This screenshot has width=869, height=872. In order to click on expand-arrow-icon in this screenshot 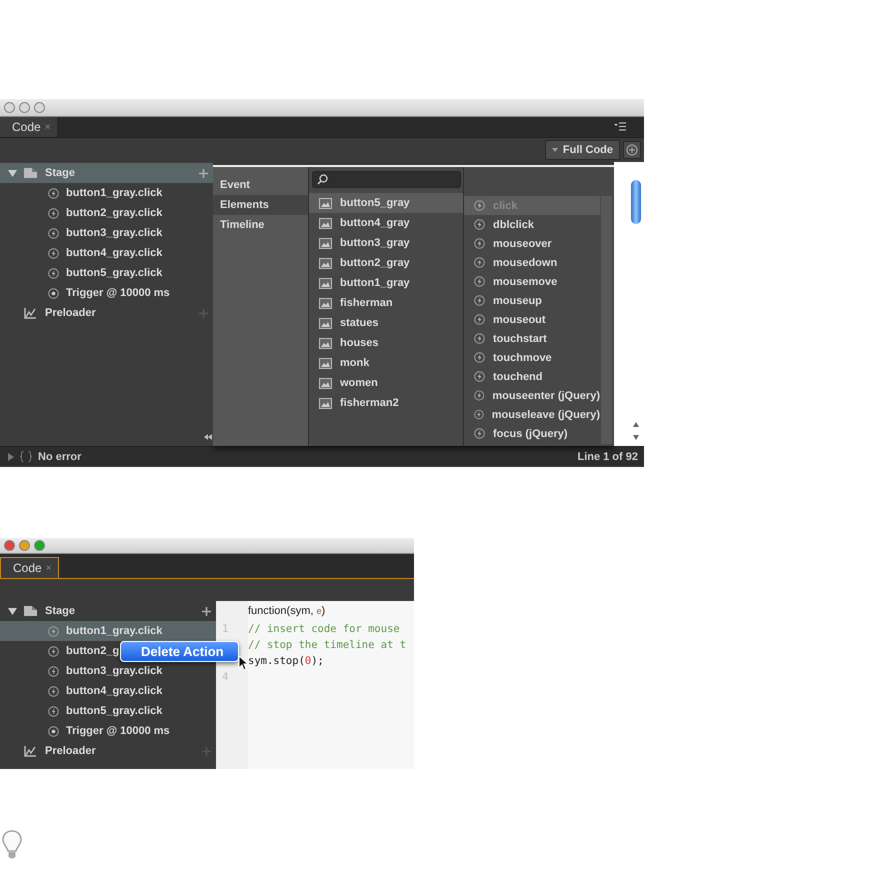, I will do `click(11, 456)`.